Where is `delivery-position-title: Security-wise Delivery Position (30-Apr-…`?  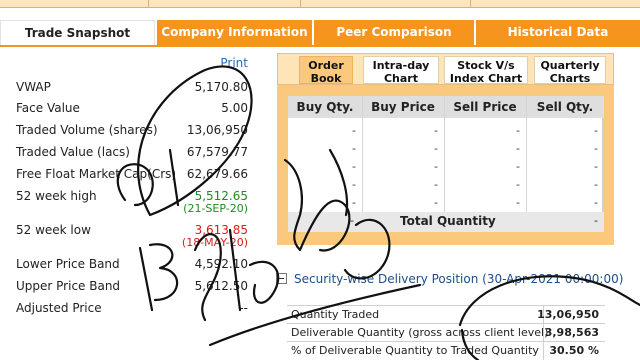
delivery-position-title: Security-wise Delivery Position (30-Apr-… is located at coordinates (459, 279).